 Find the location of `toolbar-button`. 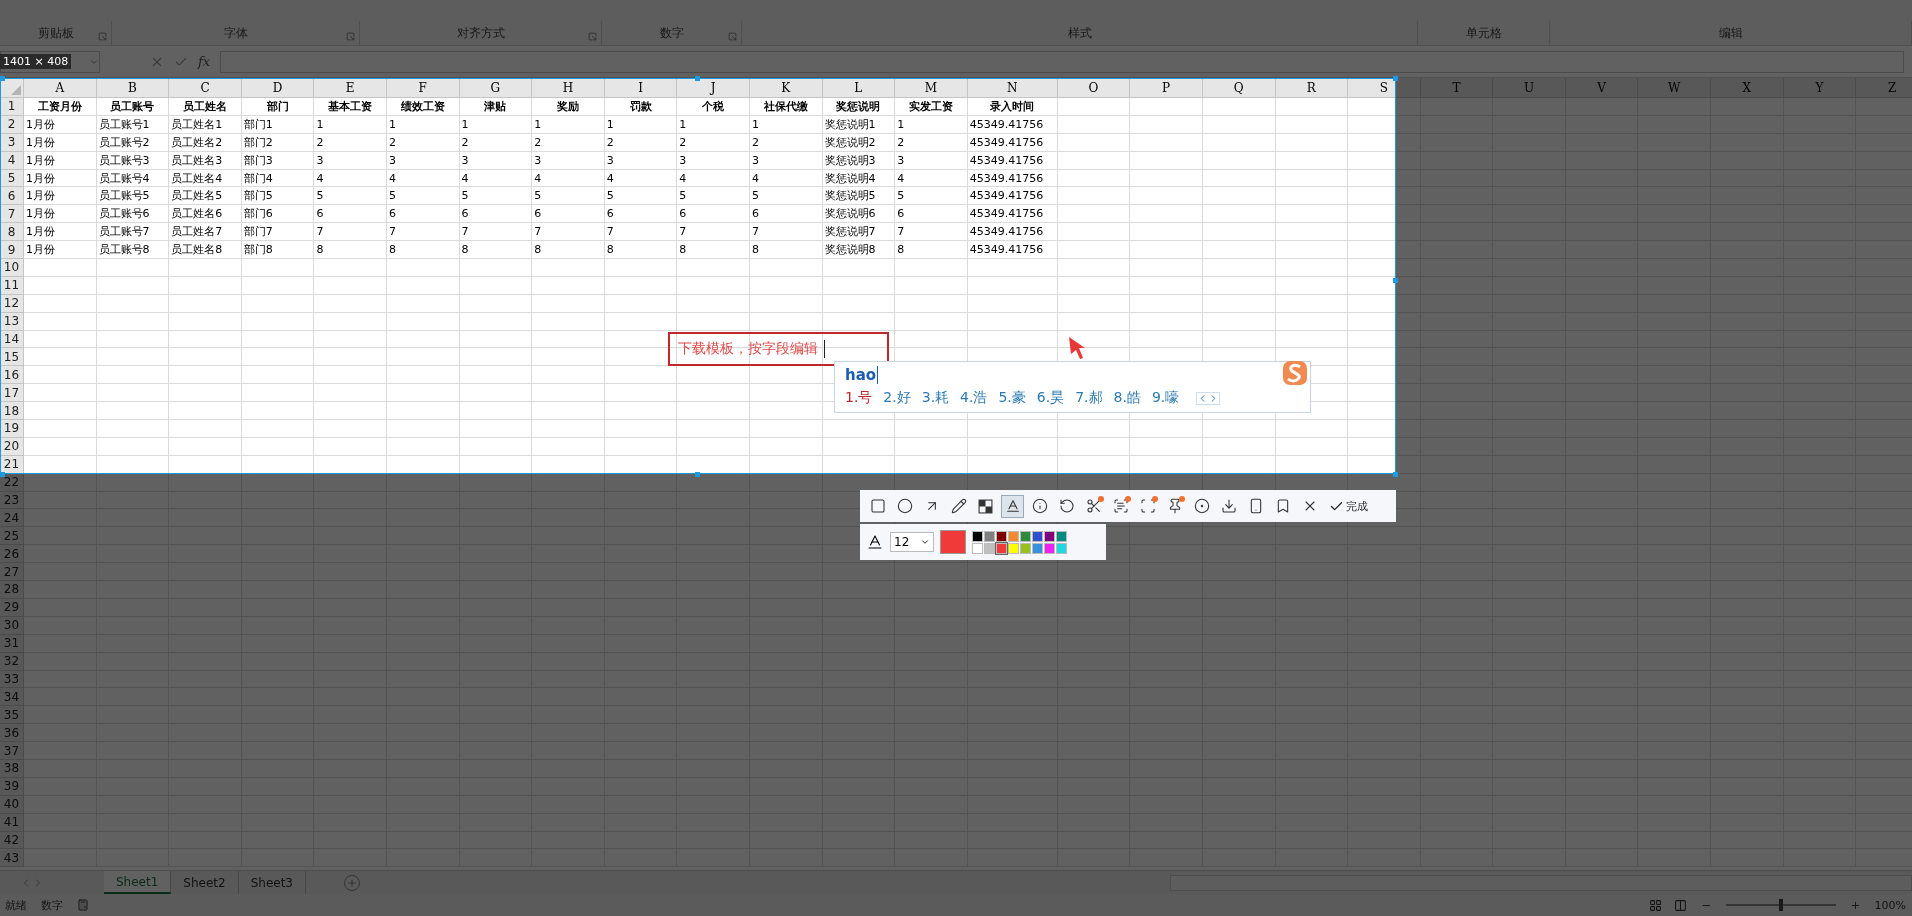

toolbar-button is located at coordinates (1012, 506).